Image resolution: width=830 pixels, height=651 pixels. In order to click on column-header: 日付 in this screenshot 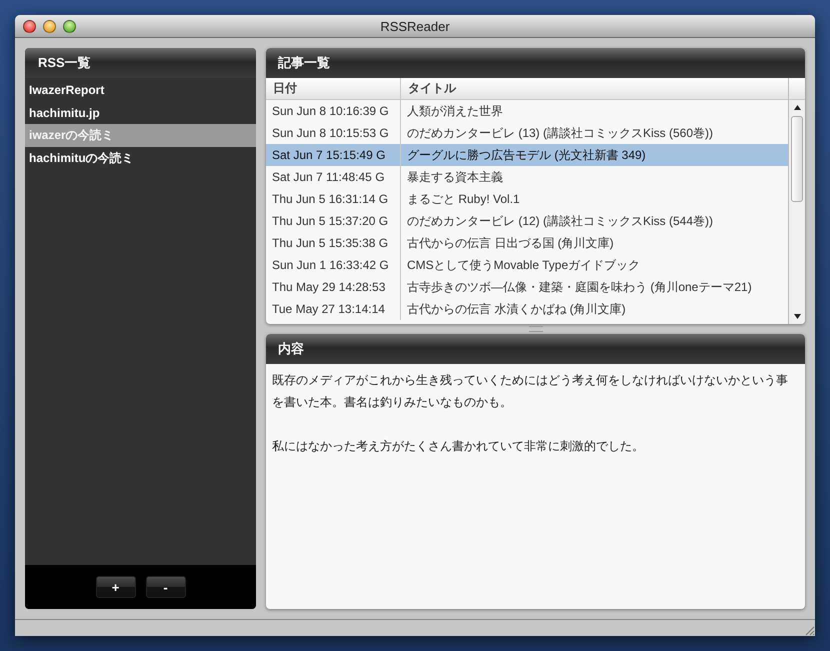, I will do `click(333, 88)`.